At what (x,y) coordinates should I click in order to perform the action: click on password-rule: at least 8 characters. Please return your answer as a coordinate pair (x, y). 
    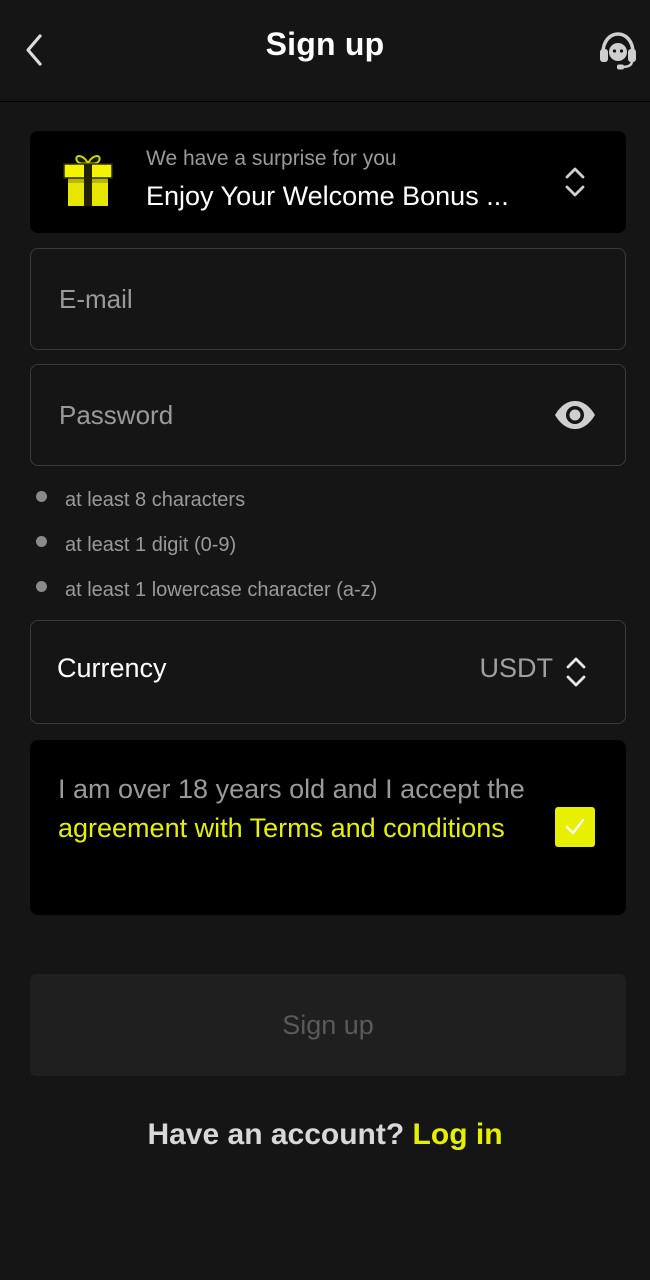
    Looking at the image, I should click on (140, 500).